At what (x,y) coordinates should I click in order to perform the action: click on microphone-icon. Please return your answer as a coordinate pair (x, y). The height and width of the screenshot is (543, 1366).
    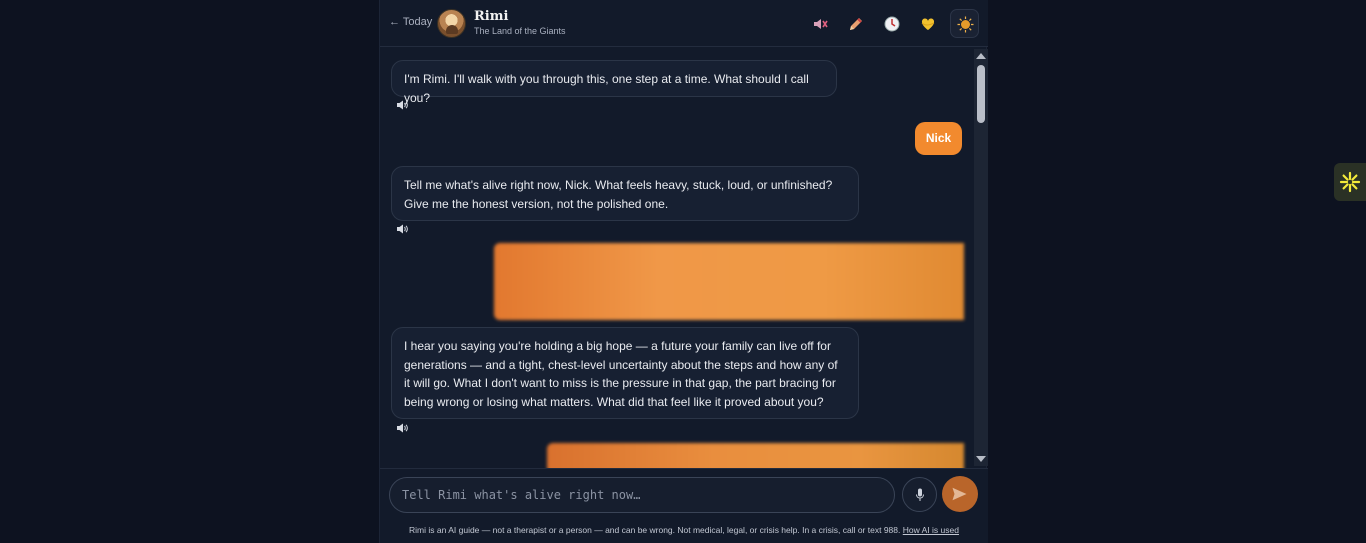
    Looking at the image, I should click on (920, 494).